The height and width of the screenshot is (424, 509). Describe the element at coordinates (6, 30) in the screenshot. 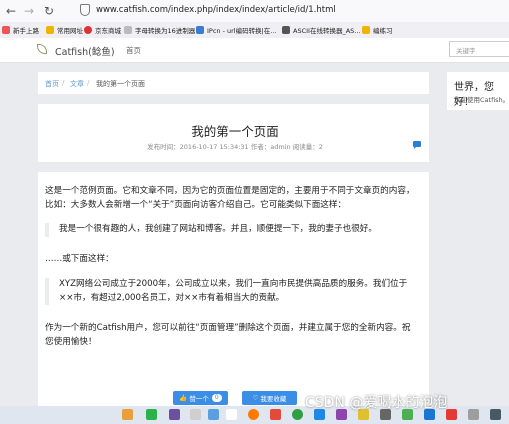

I see `bookmark-icon` at that location.